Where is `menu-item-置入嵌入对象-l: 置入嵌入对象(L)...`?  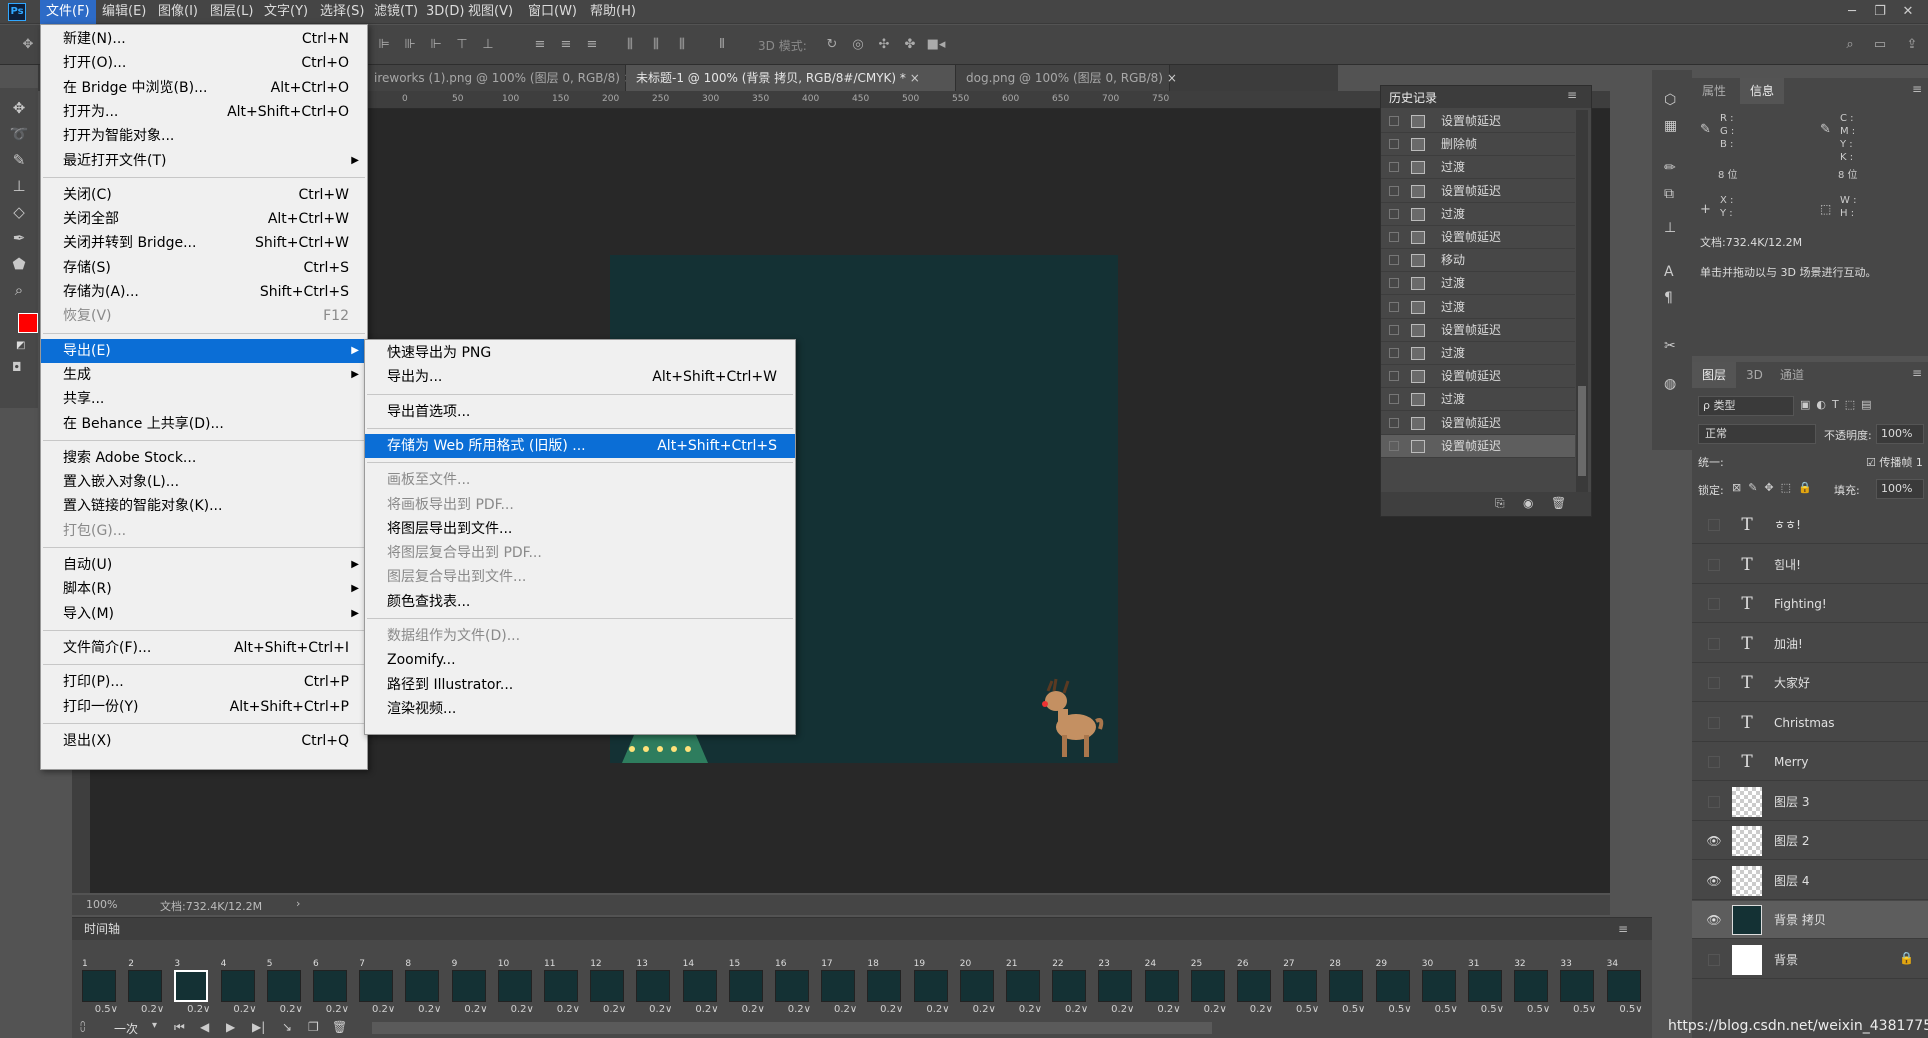 menu-item-置入嵌入对象-l: 置入嵌入对象(L)... is located at coordinates (204, 482).